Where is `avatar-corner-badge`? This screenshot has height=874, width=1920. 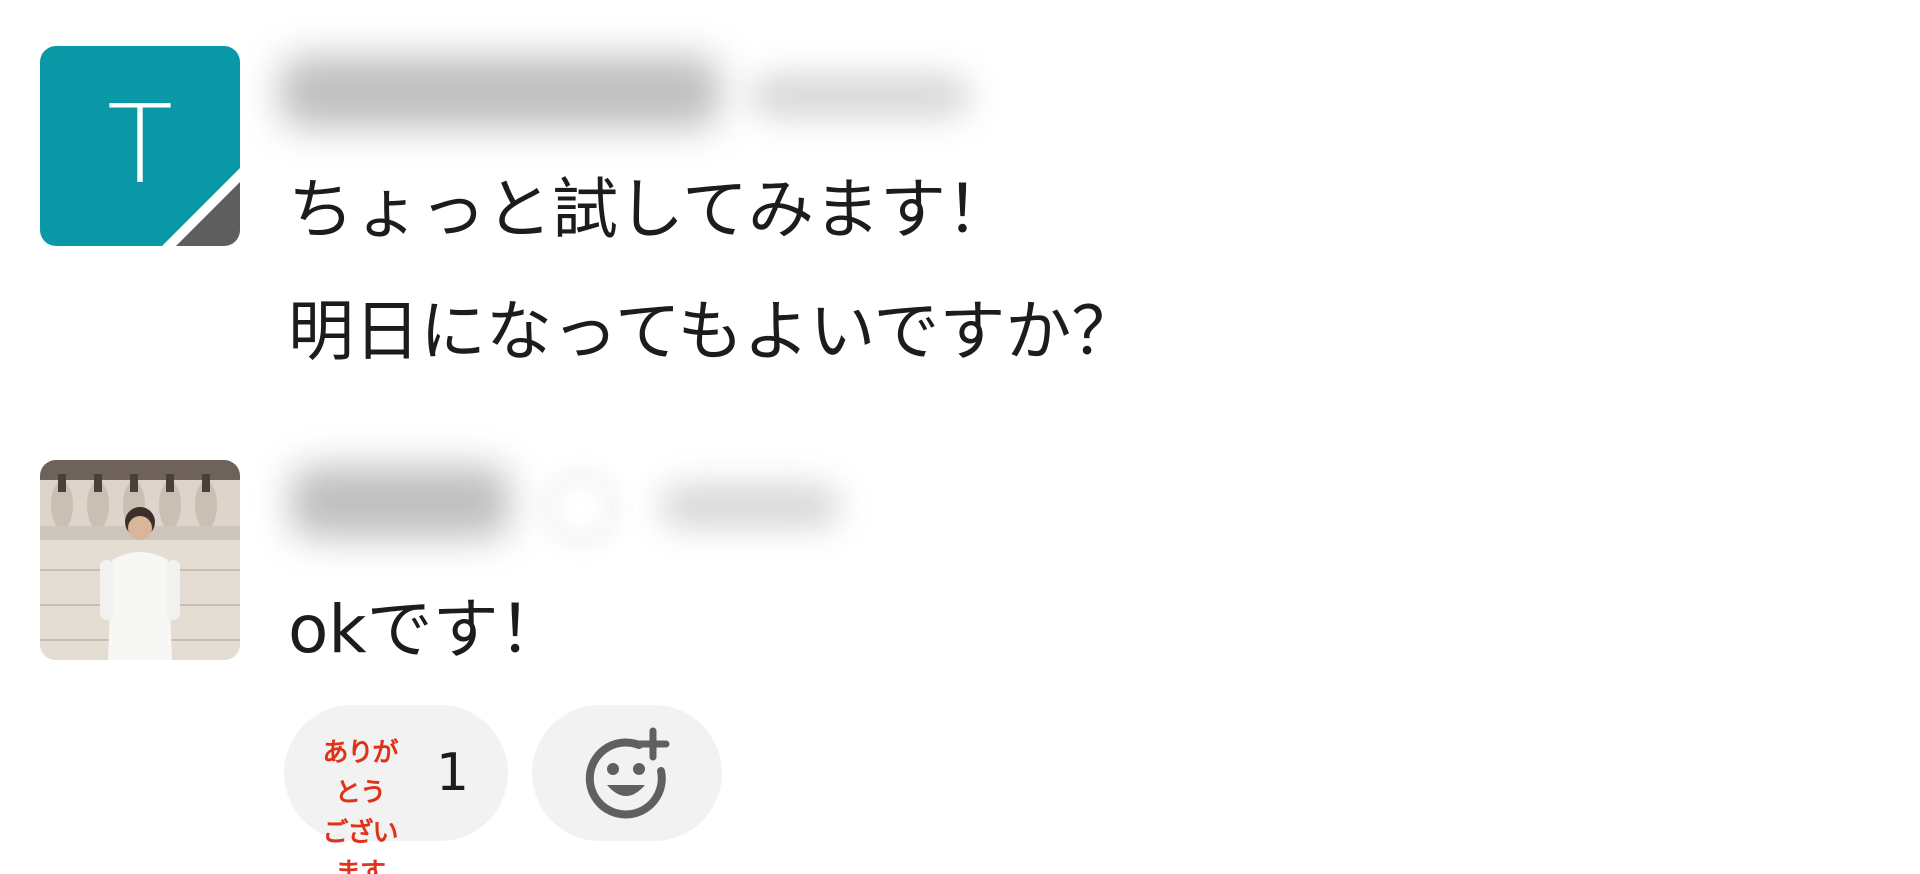 avatar-corner-badge is located at coordinates (208, 214).